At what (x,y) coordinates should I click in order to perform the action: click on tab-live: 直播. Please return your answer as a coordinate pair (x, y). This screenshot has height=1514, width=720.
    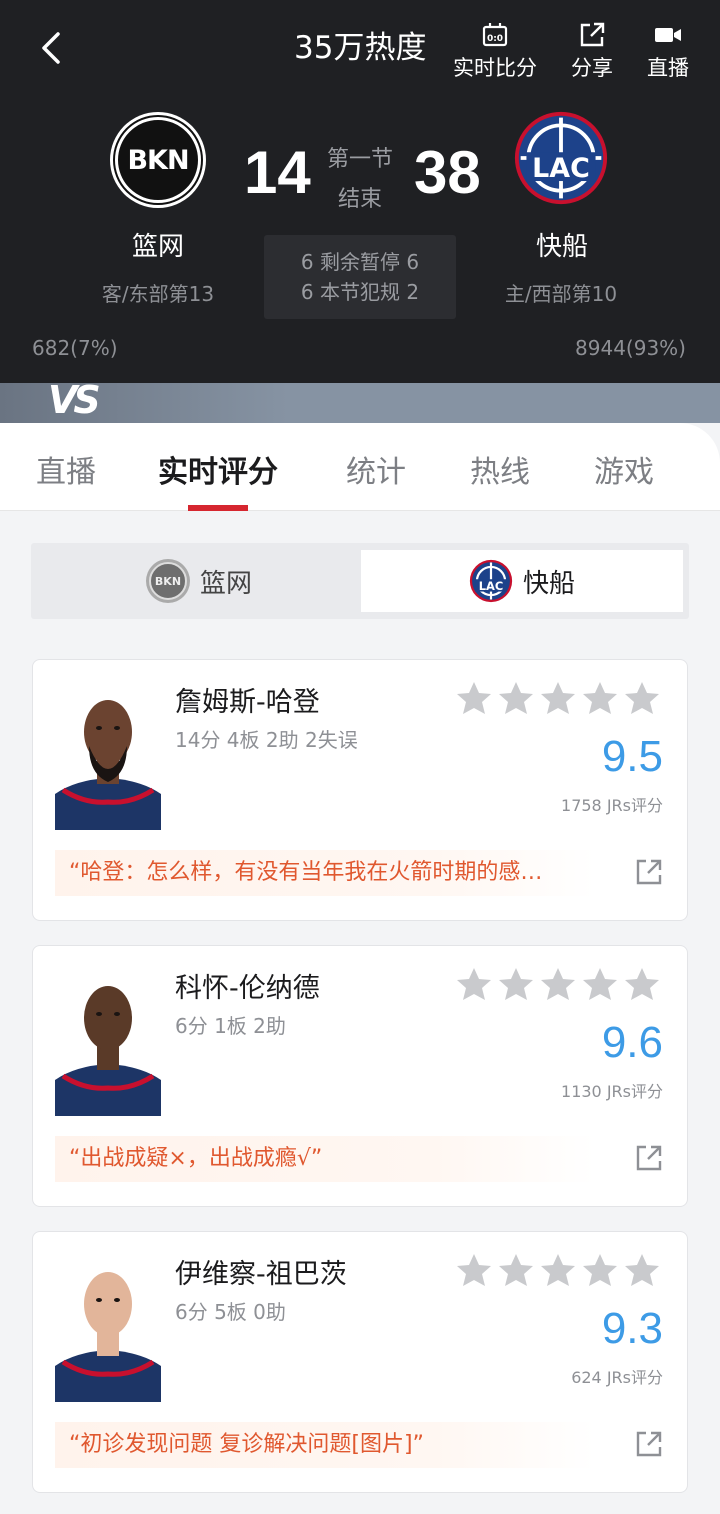
    Looking at the image, I should click on (66, 469).